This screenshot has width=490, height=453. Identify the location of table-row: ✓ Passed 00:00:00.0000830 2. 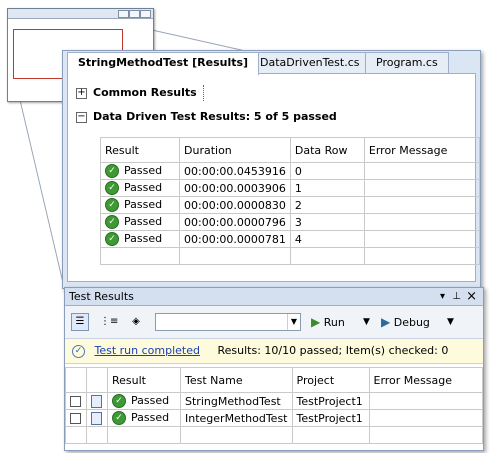
(290, 205).